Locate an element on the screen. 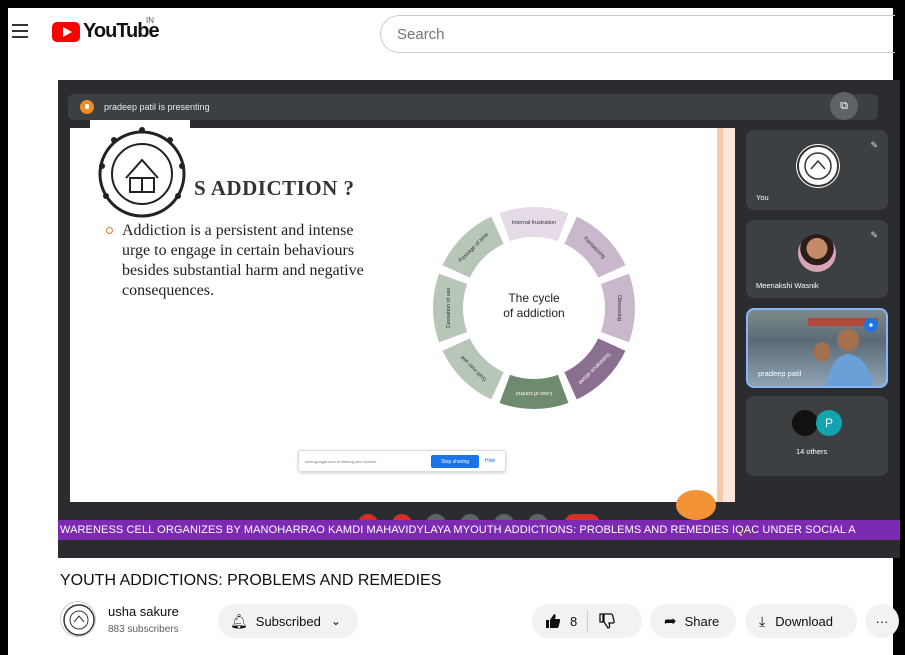  presenting-label: pradeep patil is presenting is located at coordinates (157, 107).